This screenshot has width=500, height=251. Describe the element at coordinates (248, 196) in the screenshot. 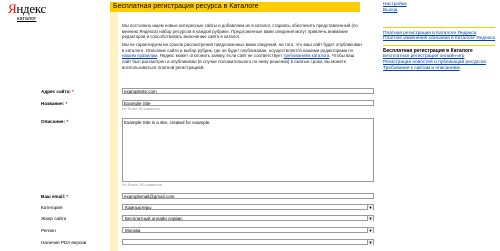

I see `email-input: examplemail@gmail.com` at that location.